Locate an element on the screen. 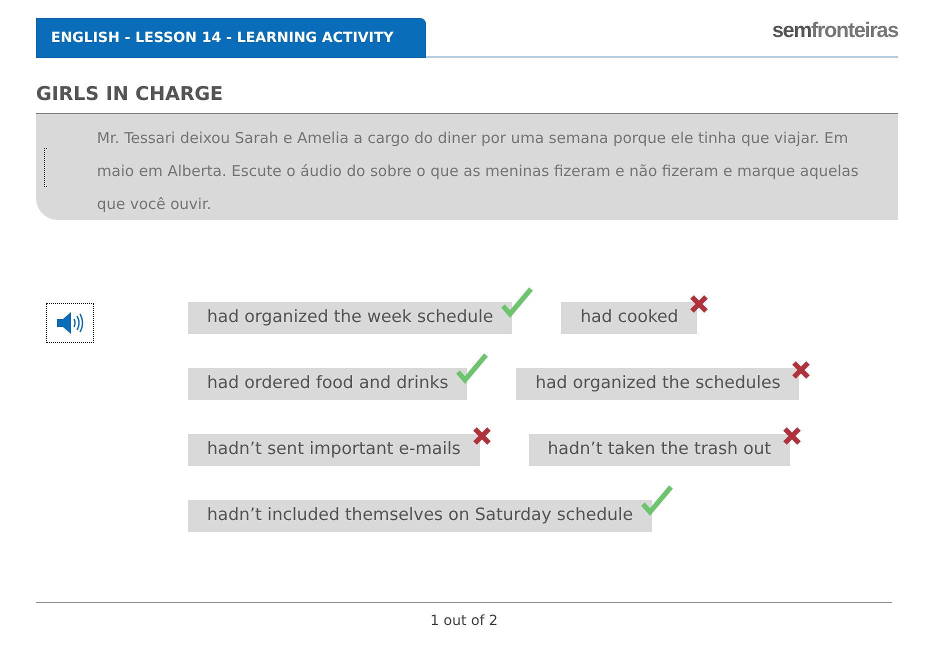 This screenshot has height=656, width=940. audio-button is located at coordinates (70, 322).